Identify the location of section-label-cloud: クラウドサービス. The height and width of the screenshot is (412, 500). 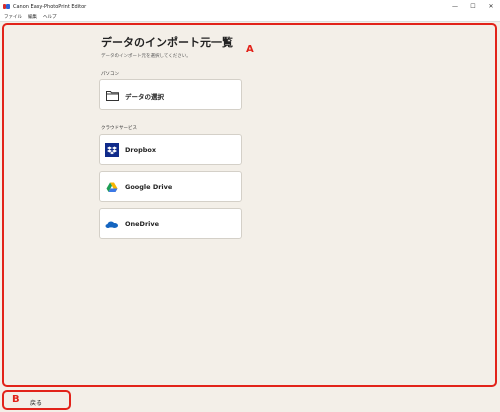
(119, 128).